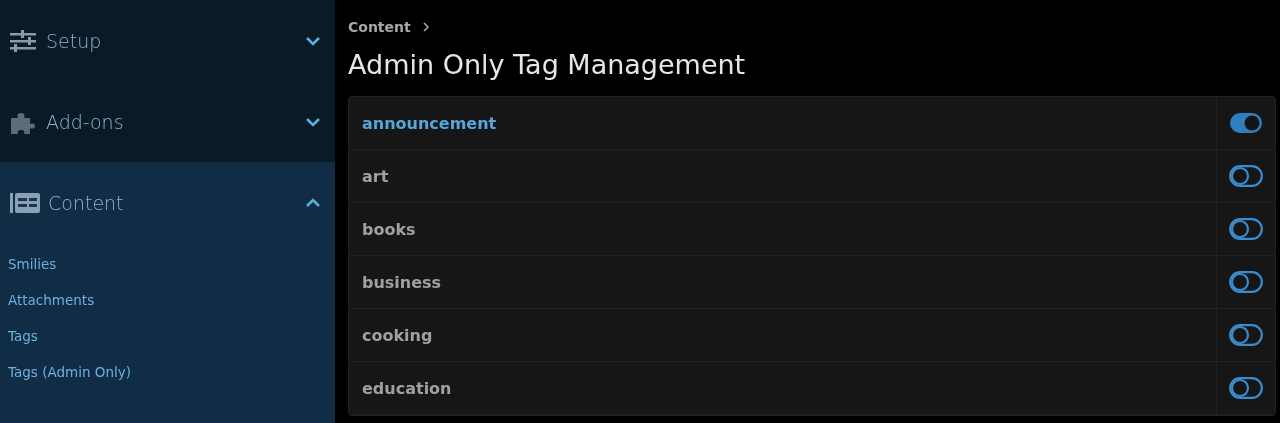  Describe the element at coordinates (402, 282) in the screenshot. I see `tag-name: business` at that location.